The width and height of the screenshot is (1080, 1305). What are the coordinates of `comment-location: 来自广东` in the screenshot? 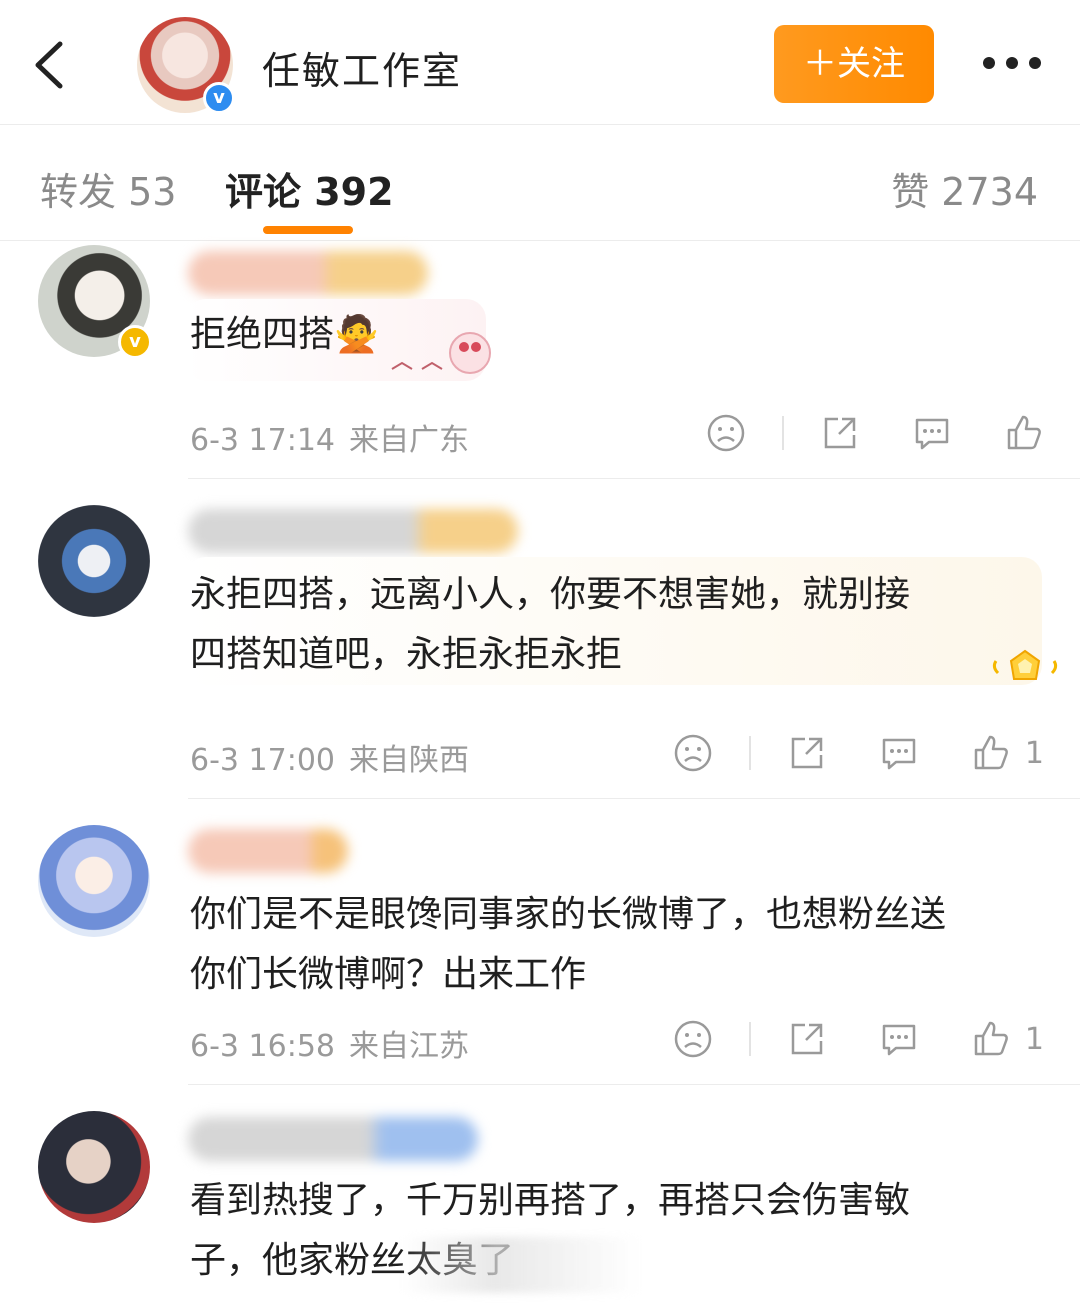 It's located at (409, 440).